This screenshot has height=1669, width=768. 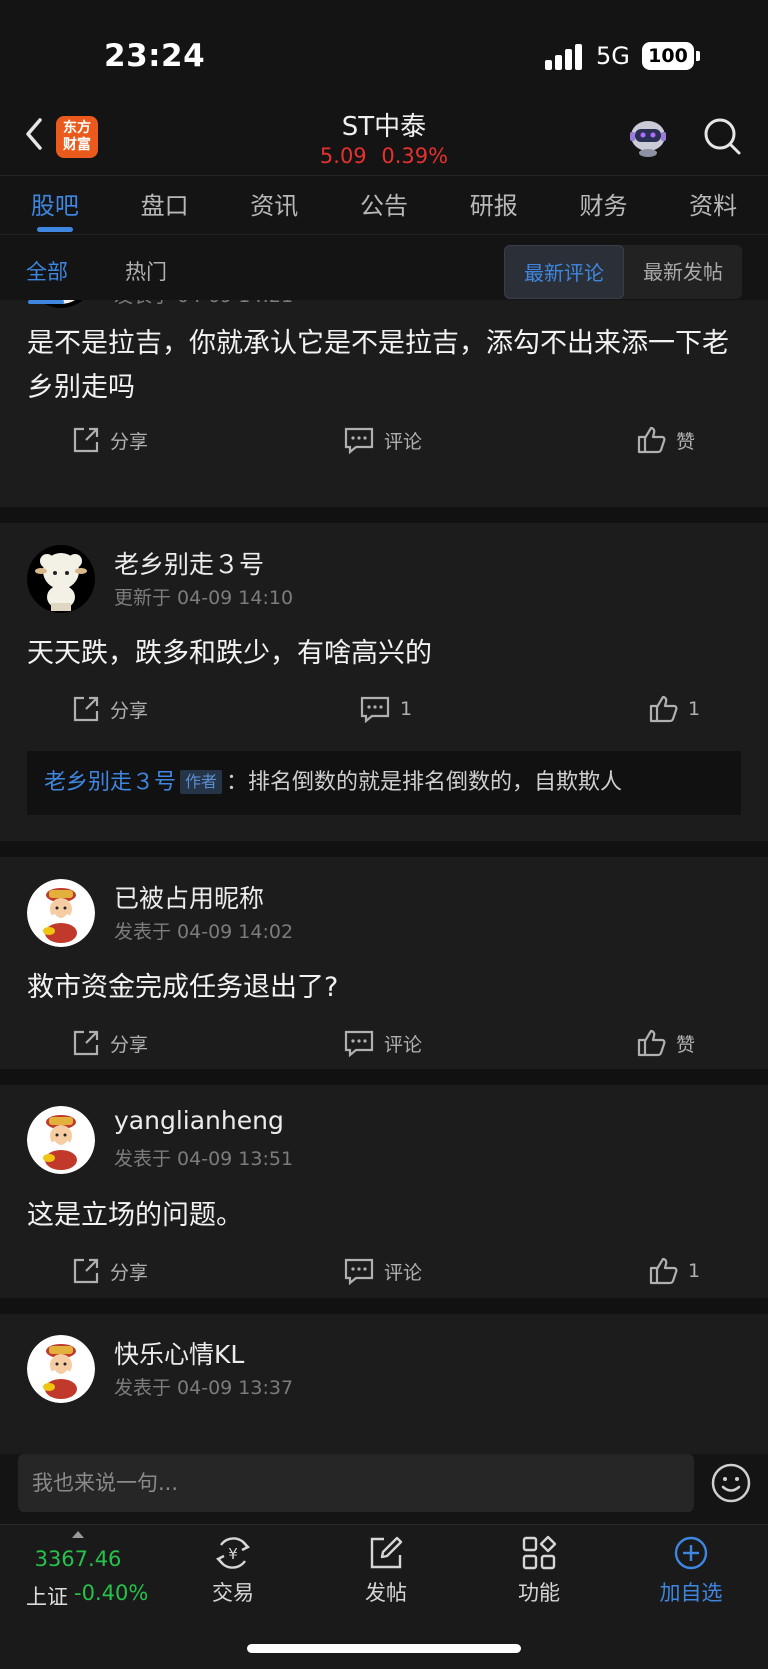 I want to click on signal-icon, so click(x=563, y=57).